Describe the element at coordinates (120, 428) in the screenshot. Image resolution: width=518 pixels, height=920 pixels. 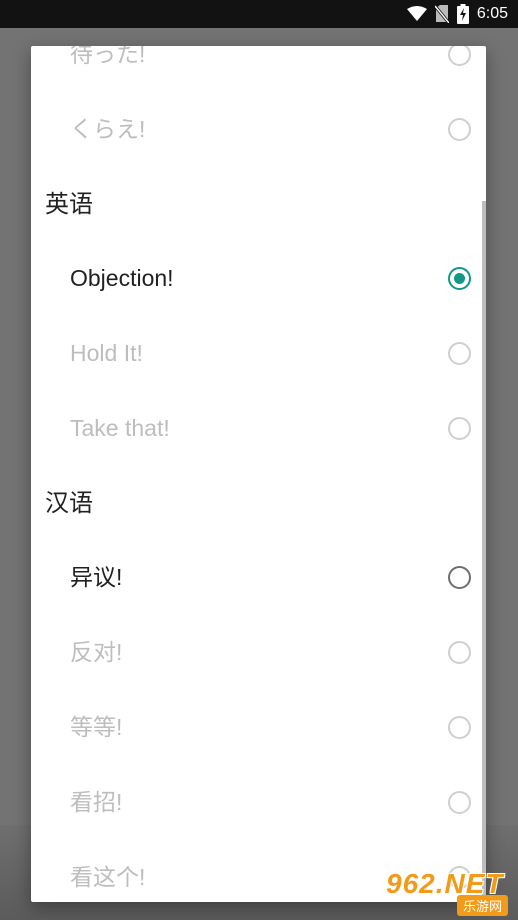
I see `option-label: Take that!` at that location.